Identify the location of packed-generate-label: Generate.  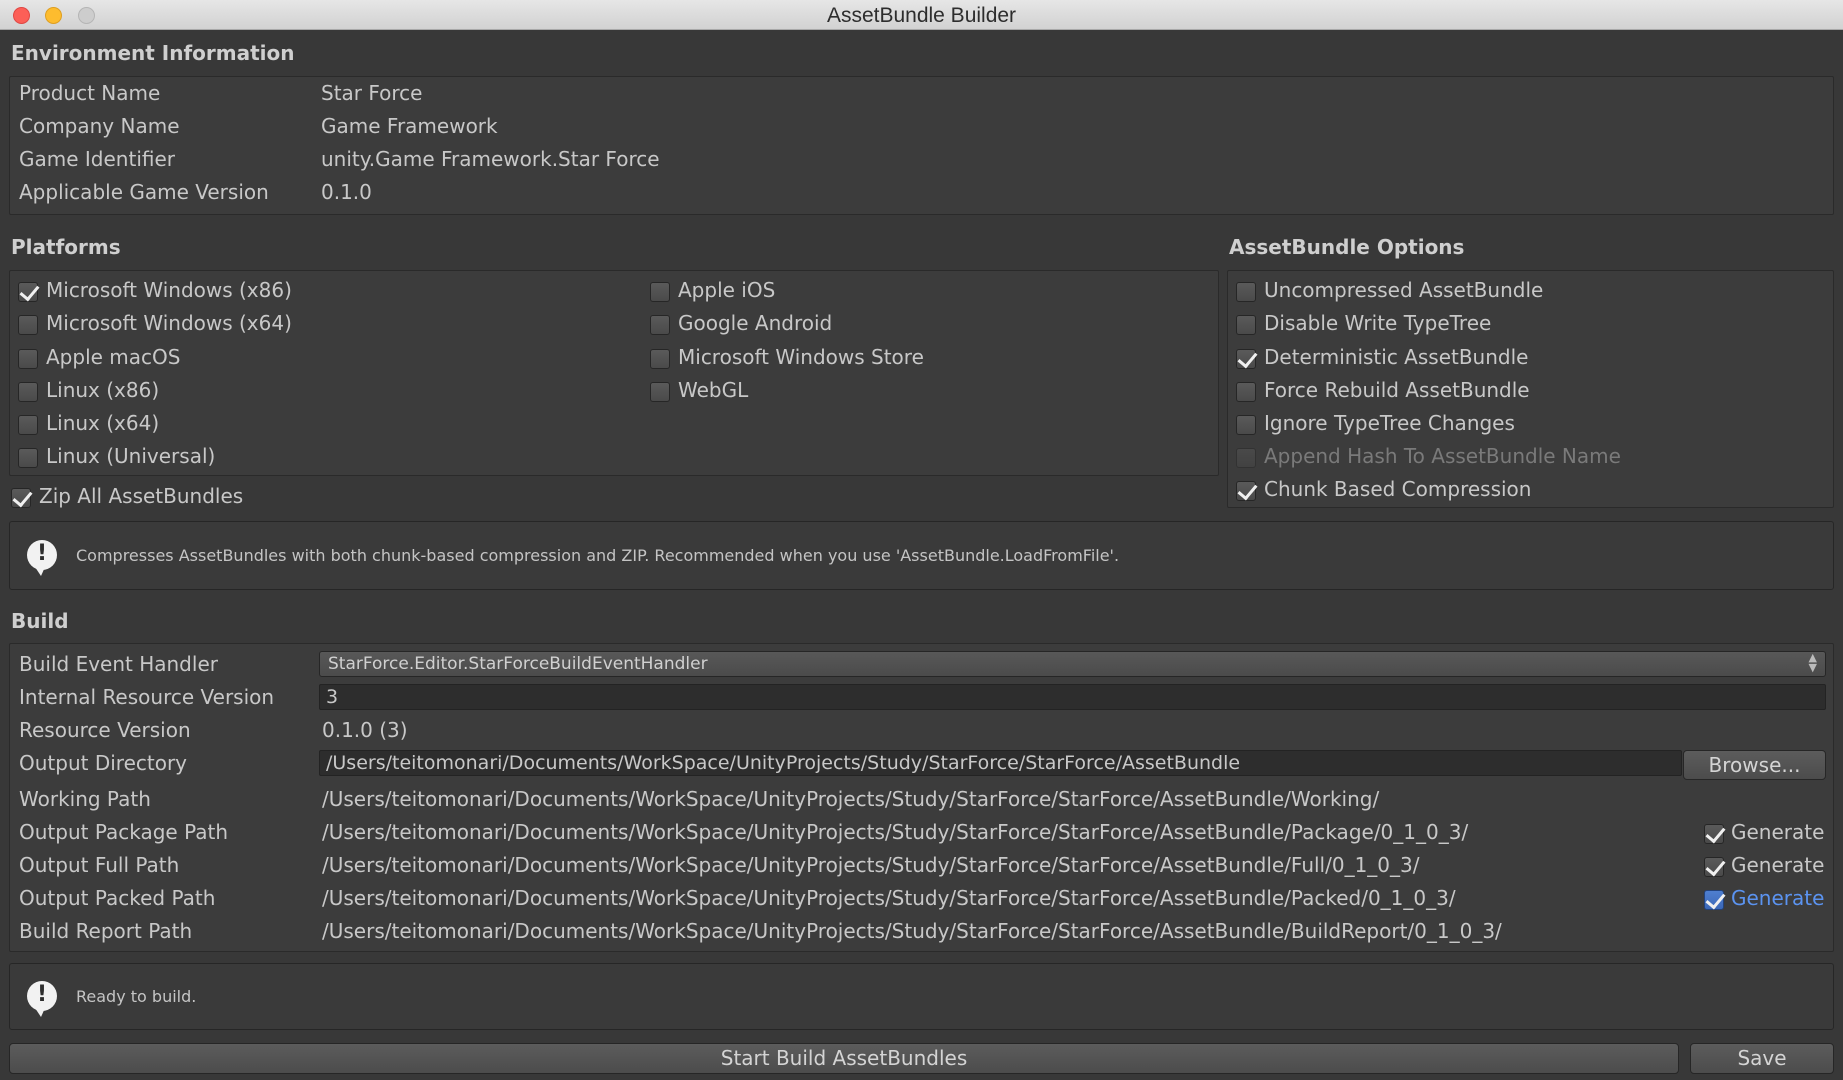
(1777, 898).